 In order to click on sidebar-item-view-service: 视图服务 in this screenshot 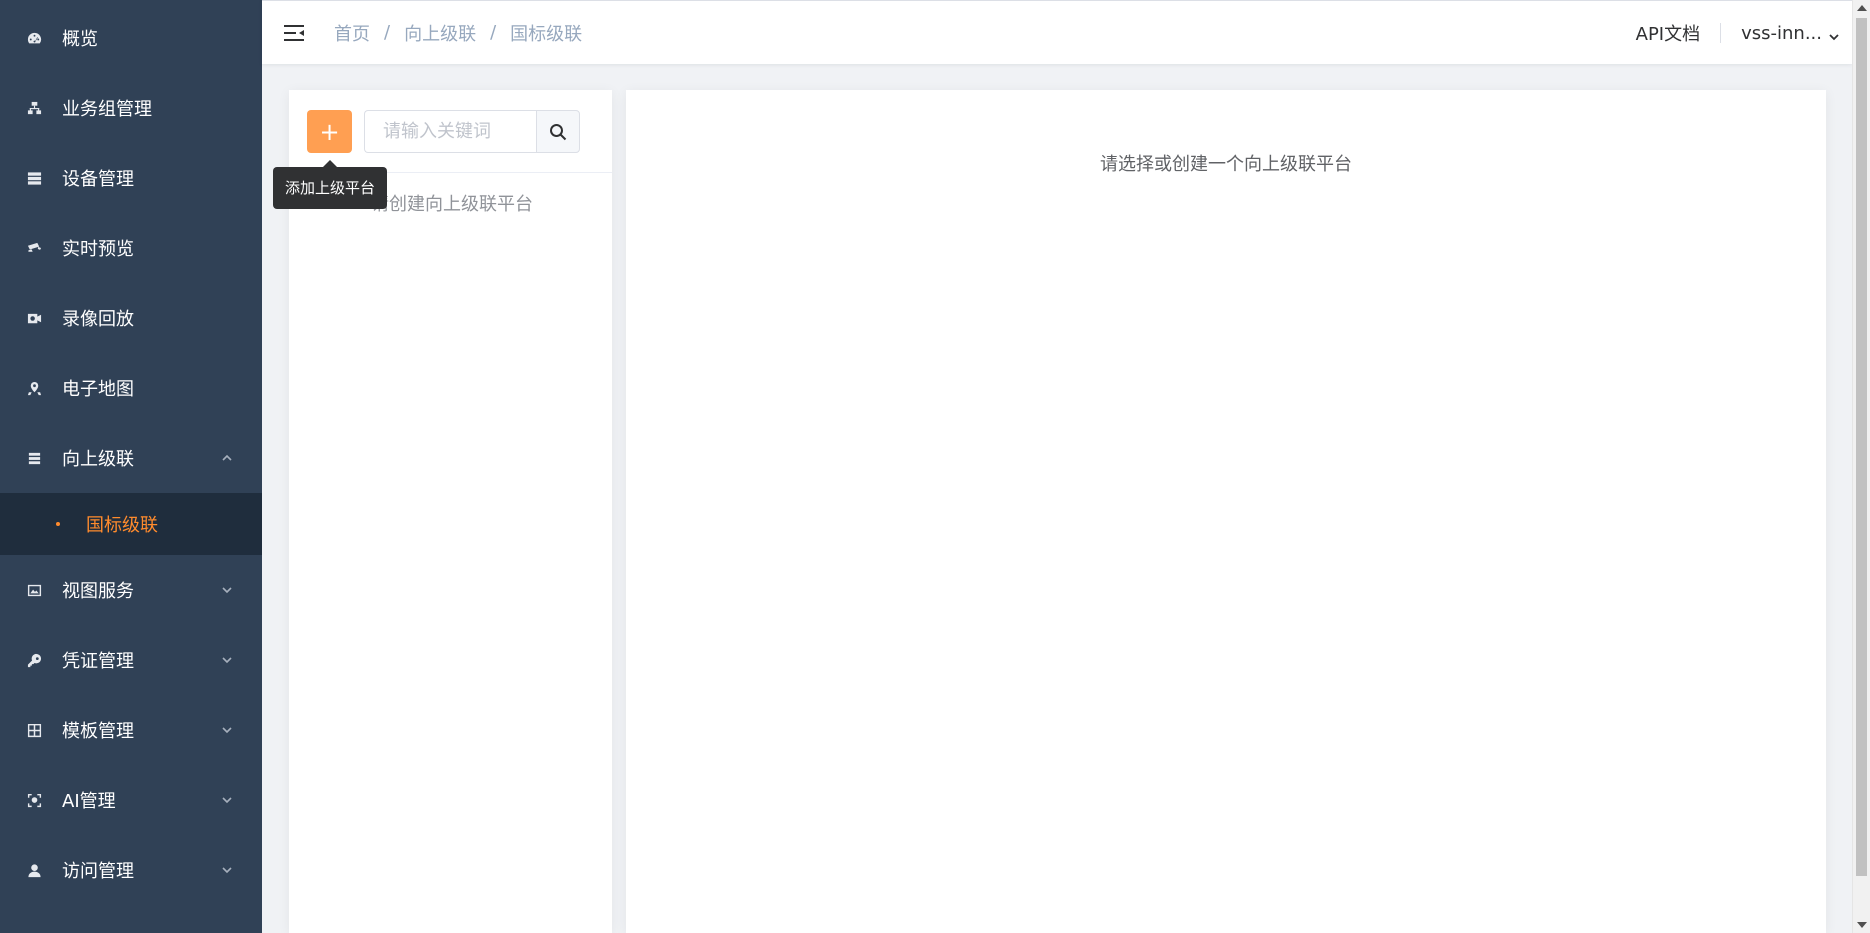, I will do `click(131, 590)`.